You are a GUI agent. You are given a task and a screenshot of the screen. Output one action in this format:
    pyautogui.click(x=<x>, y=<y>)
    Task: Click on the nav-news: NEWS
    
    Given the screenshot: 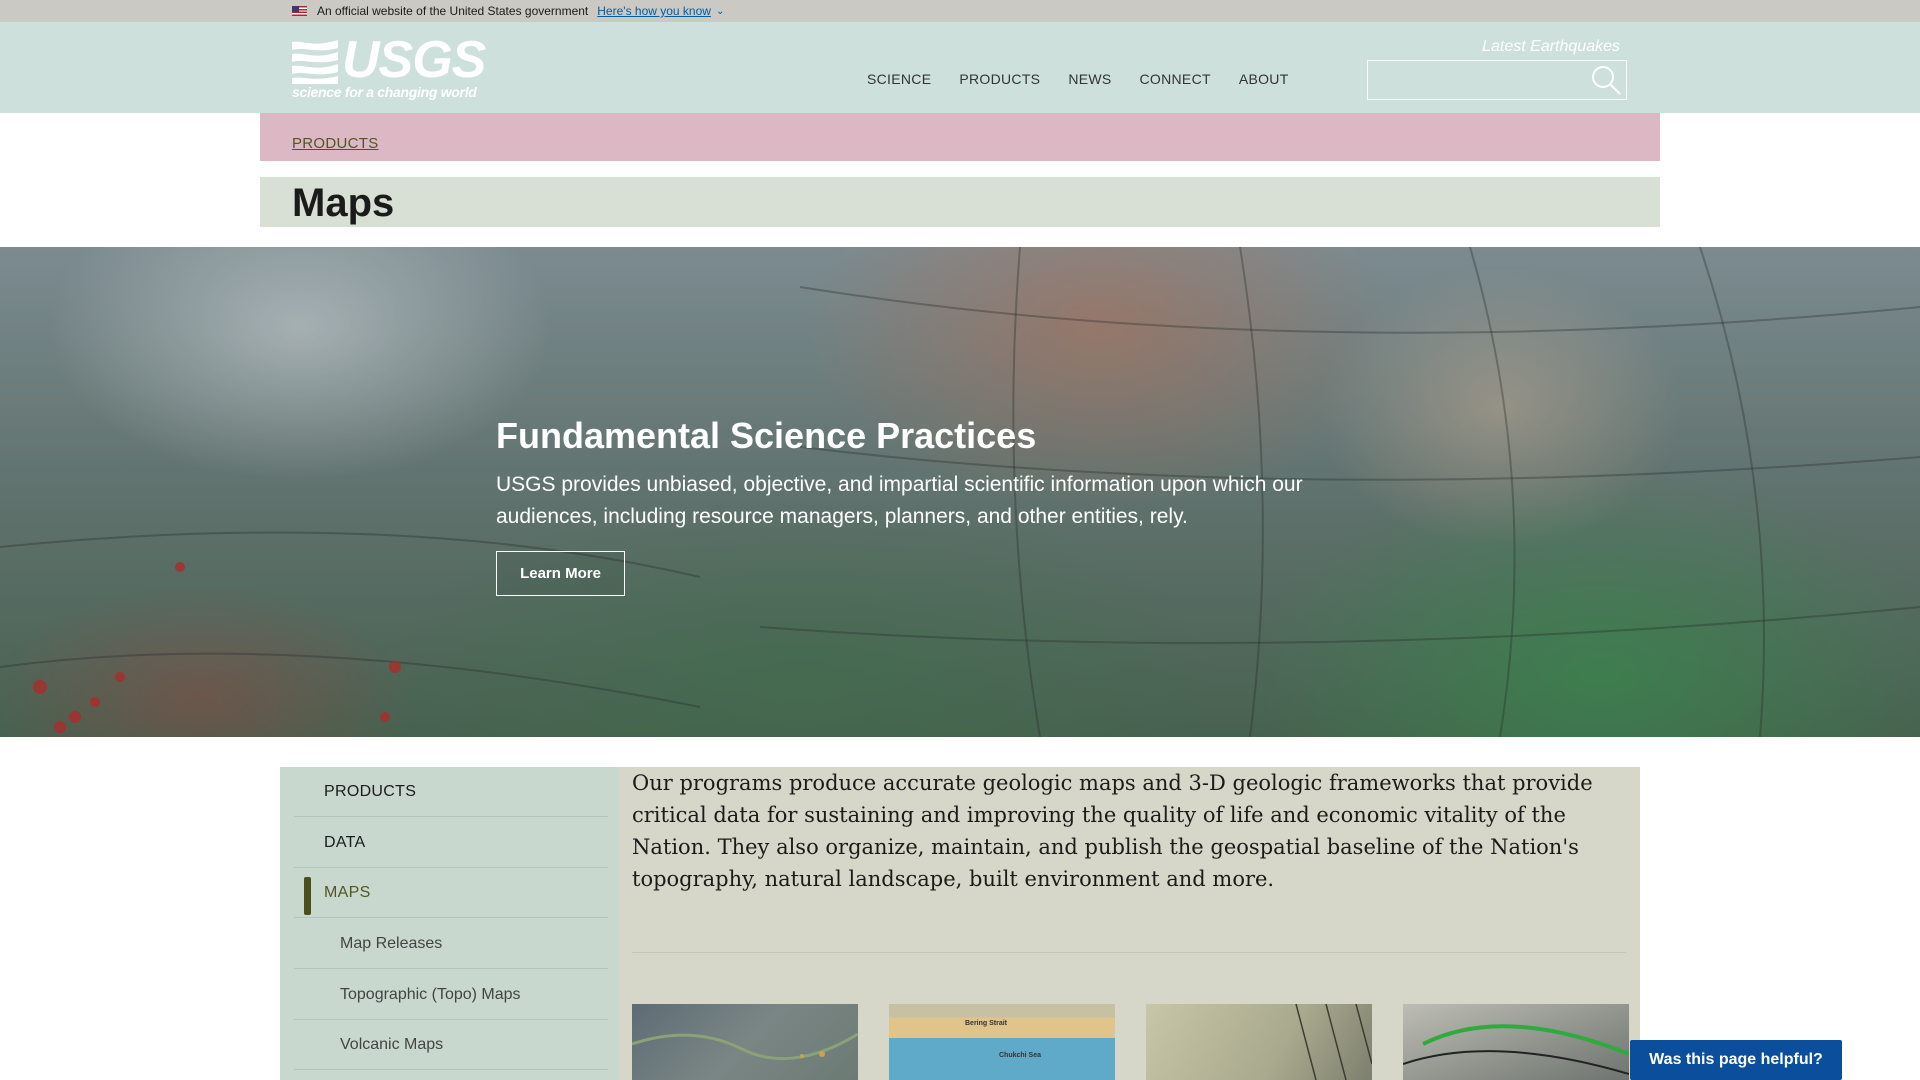 What is the action you would take?
    pyautogui.click(x=1089, y=79)
    